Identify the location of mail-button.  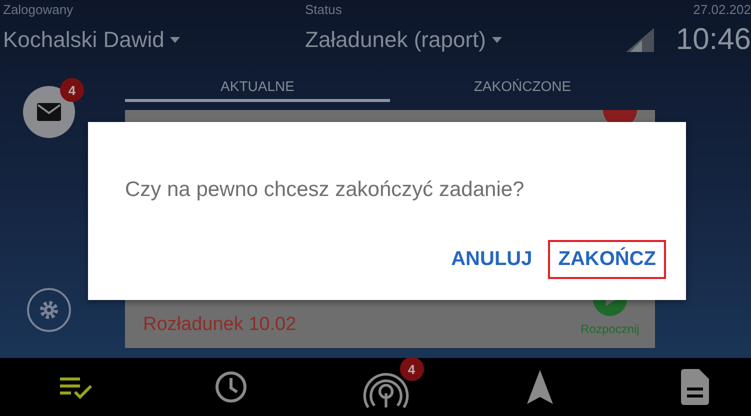
(49, 112).